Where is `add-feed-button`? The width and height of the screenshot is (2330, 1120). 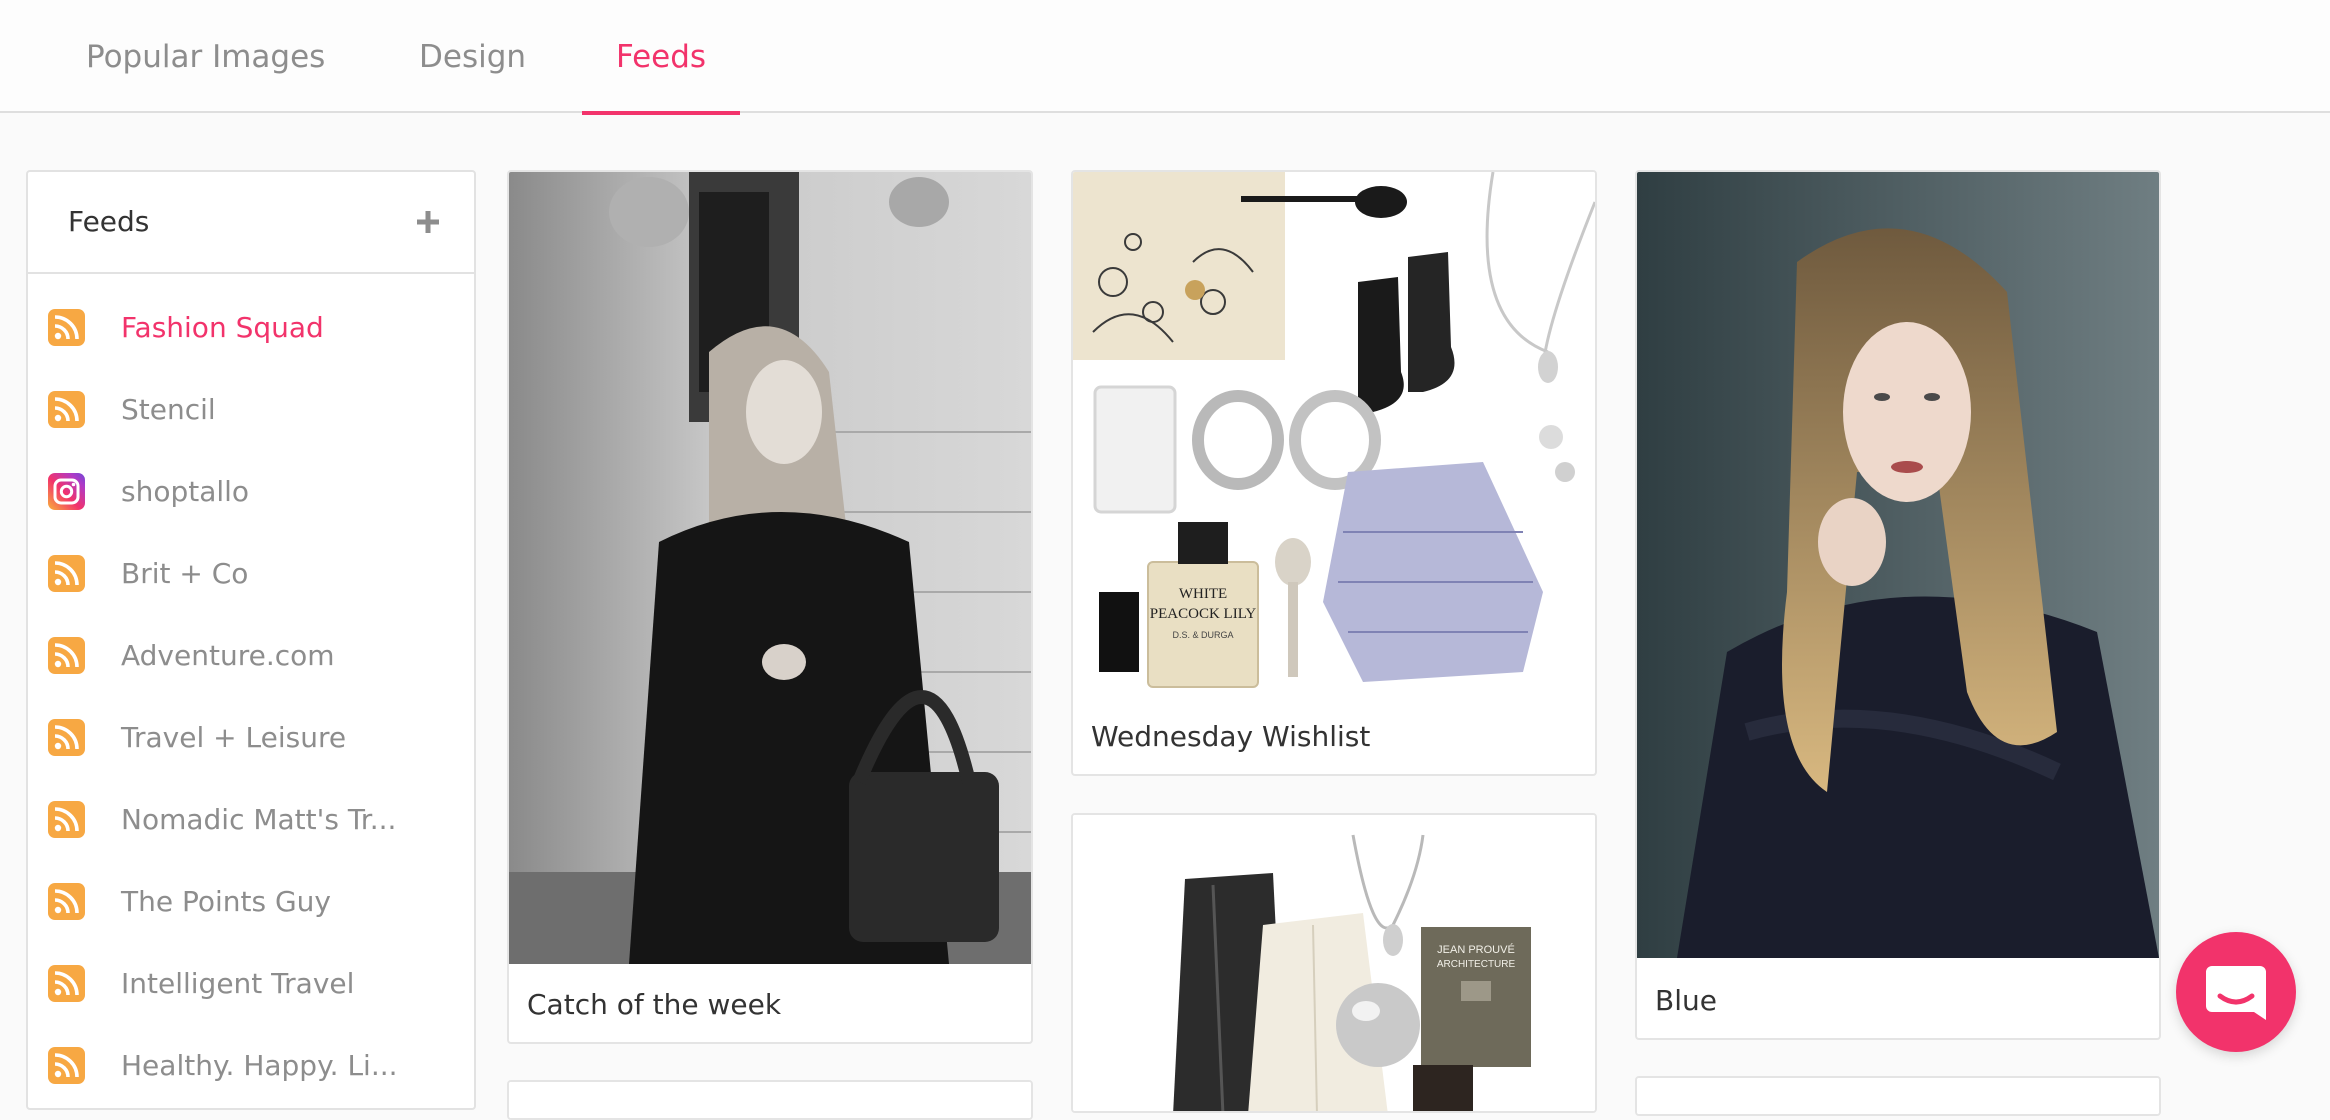
add-feed-button is located at coordinates (428, 222).